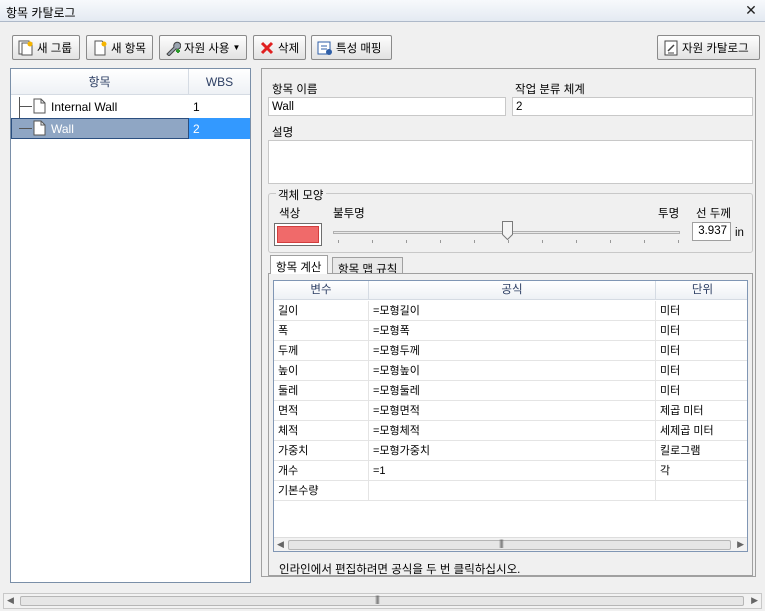 The height and width of the screenshot is (611, 765). Describe the element at coordinates (510, 162) in the screenshot. I see `description-input` at that location.